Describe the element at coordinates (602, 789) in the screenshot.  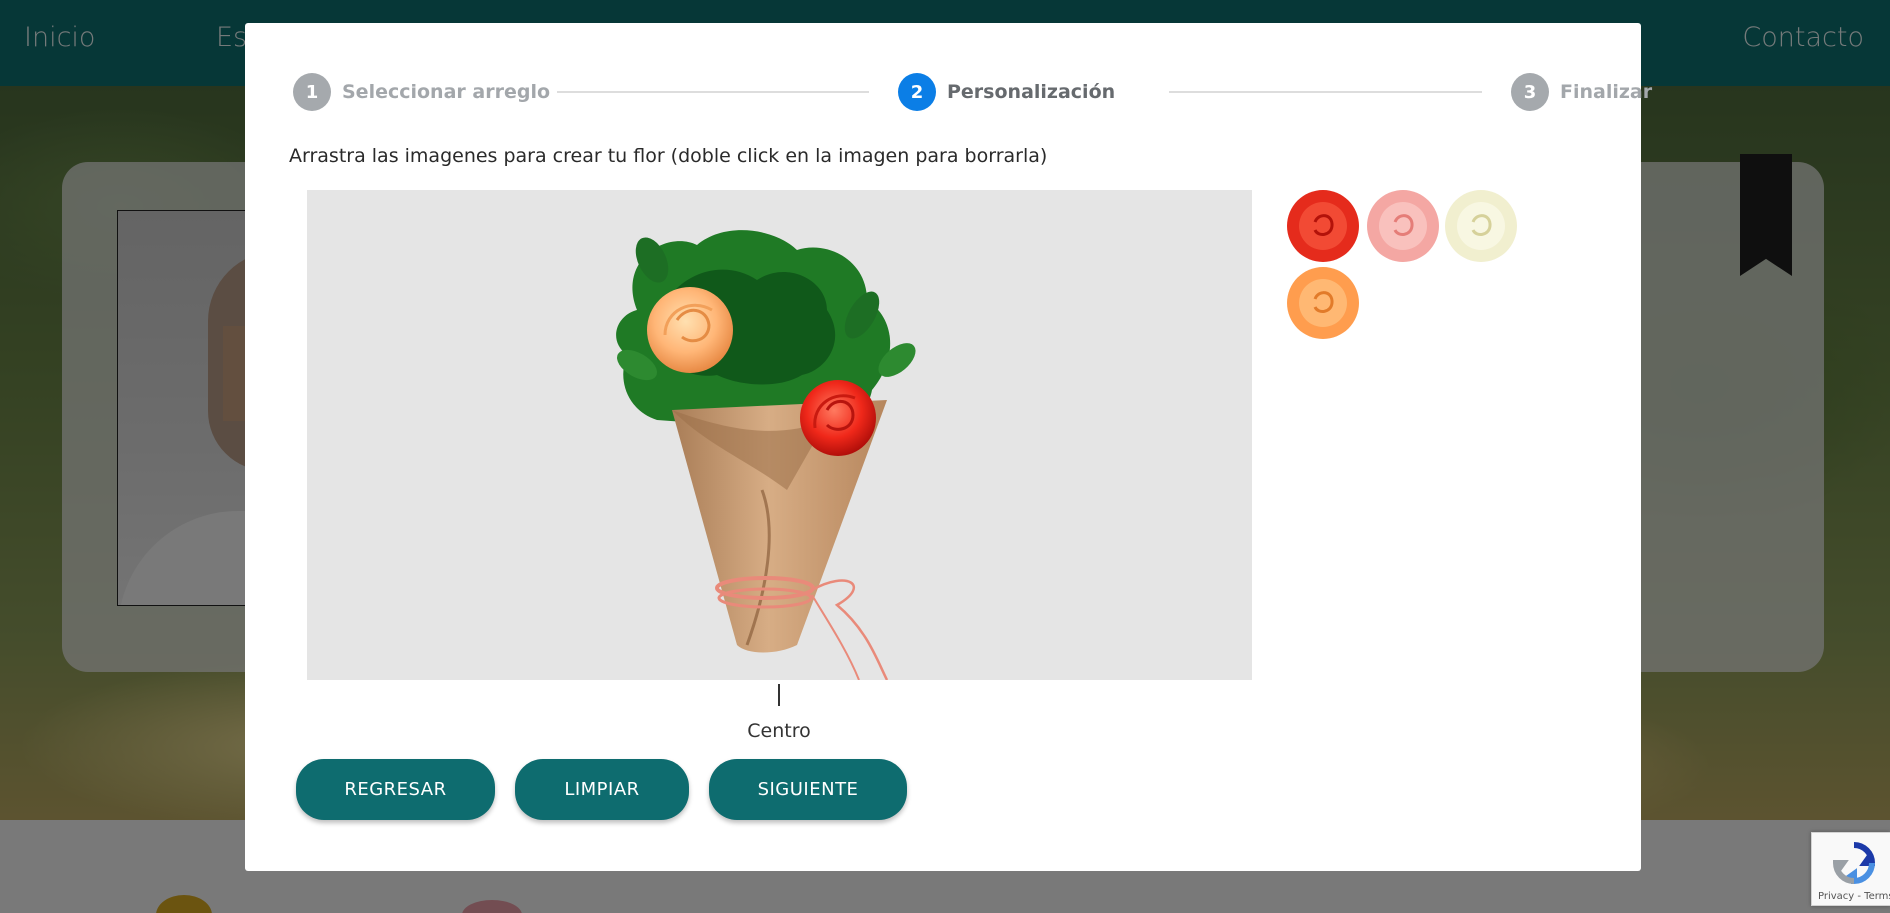
I see `limpiar-button: LIMPIAR` at that location.